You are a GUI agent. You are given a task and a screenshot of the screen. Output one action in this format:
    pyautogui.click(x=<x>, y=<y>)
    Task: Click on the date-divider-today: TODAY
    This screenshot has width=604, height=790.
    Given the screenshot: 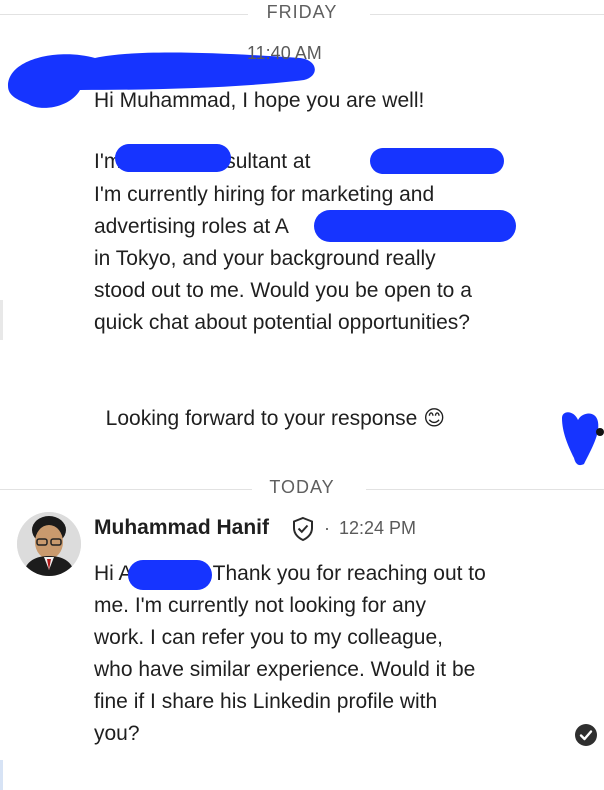 What is the action you would take?
    pyautogui.click(x=302, y=489)
    